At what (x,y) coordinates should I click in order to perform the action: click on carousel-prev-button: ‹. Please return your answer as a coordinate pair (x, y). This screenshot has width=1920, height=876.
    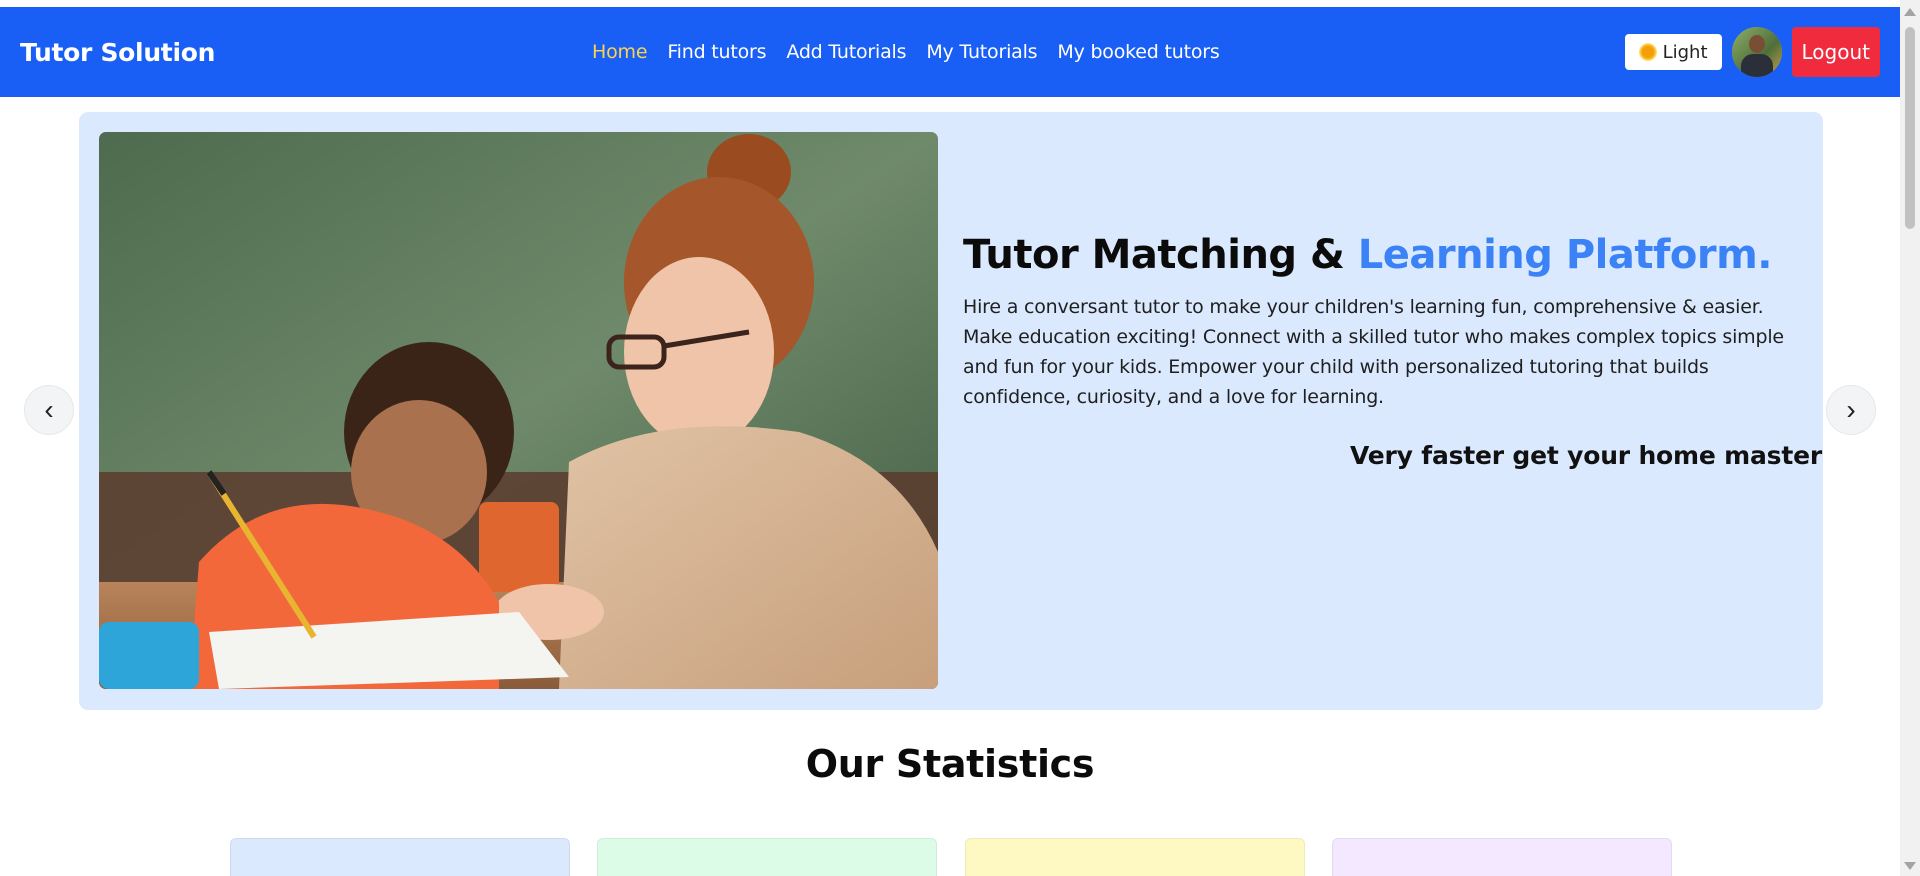
    Looking at the image, I should click on (49, 410).